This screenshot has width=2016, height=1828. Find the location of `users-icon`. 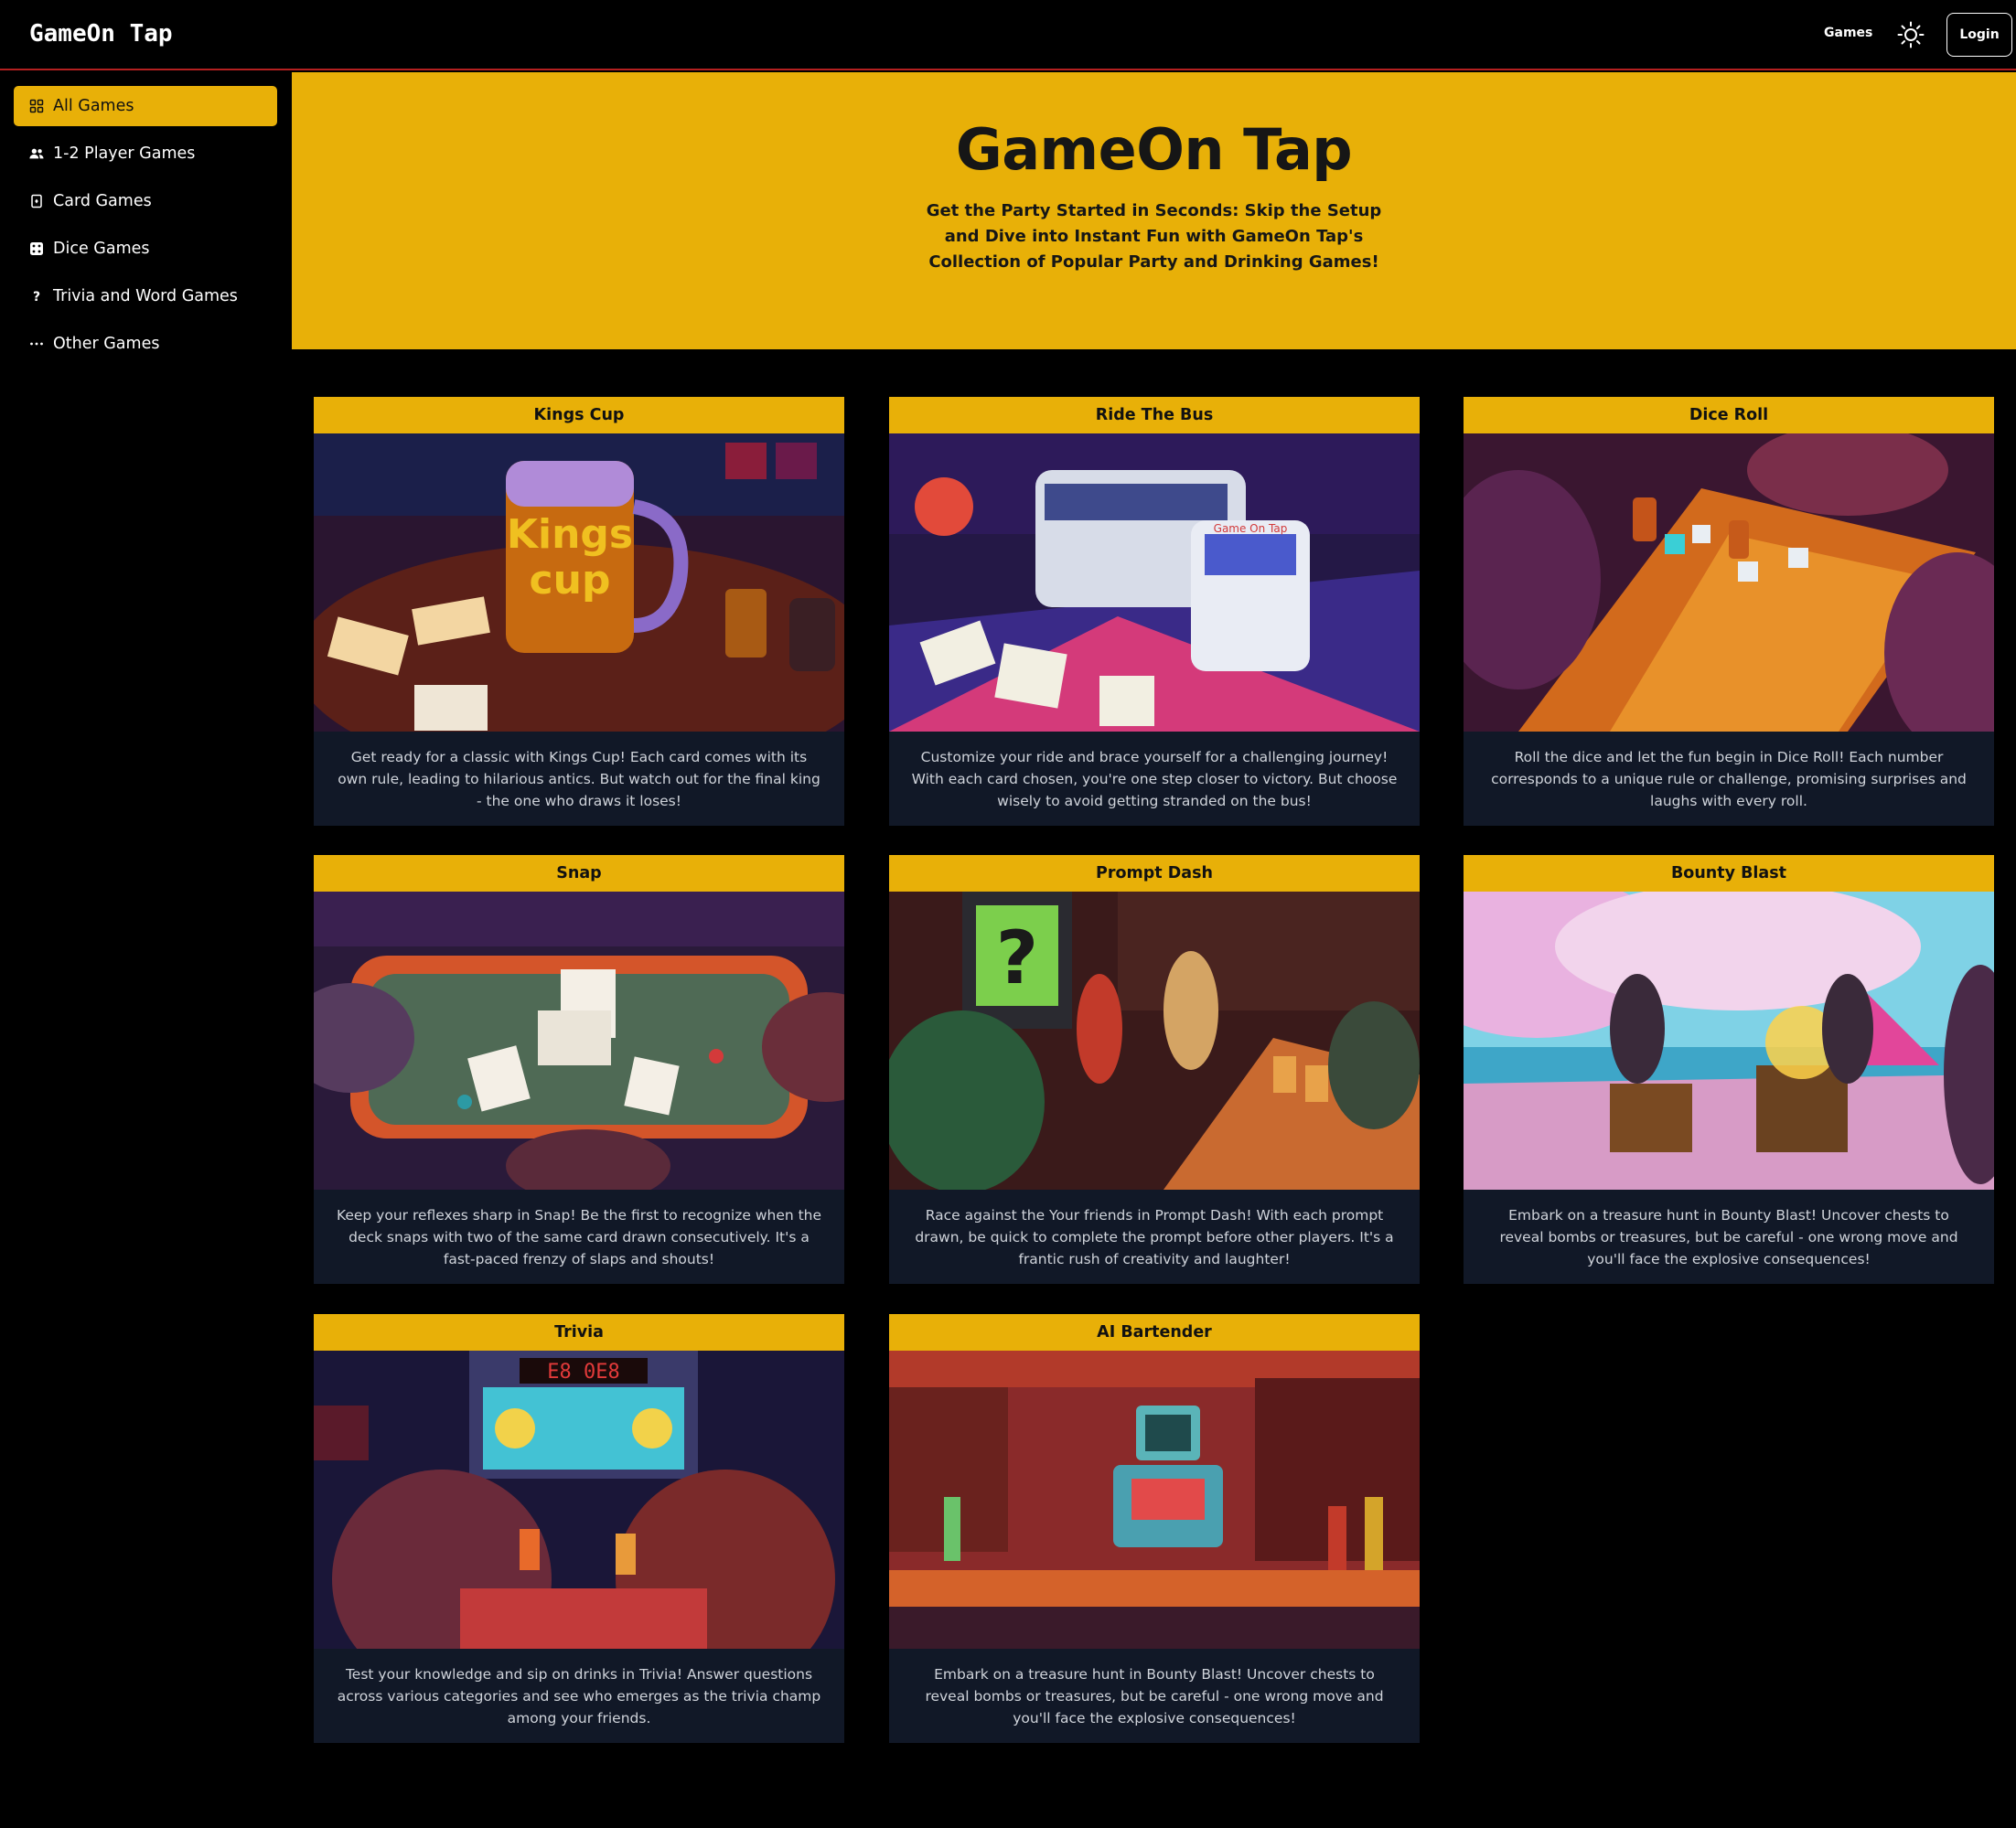

users-icon is located at coordinates (36, 153).